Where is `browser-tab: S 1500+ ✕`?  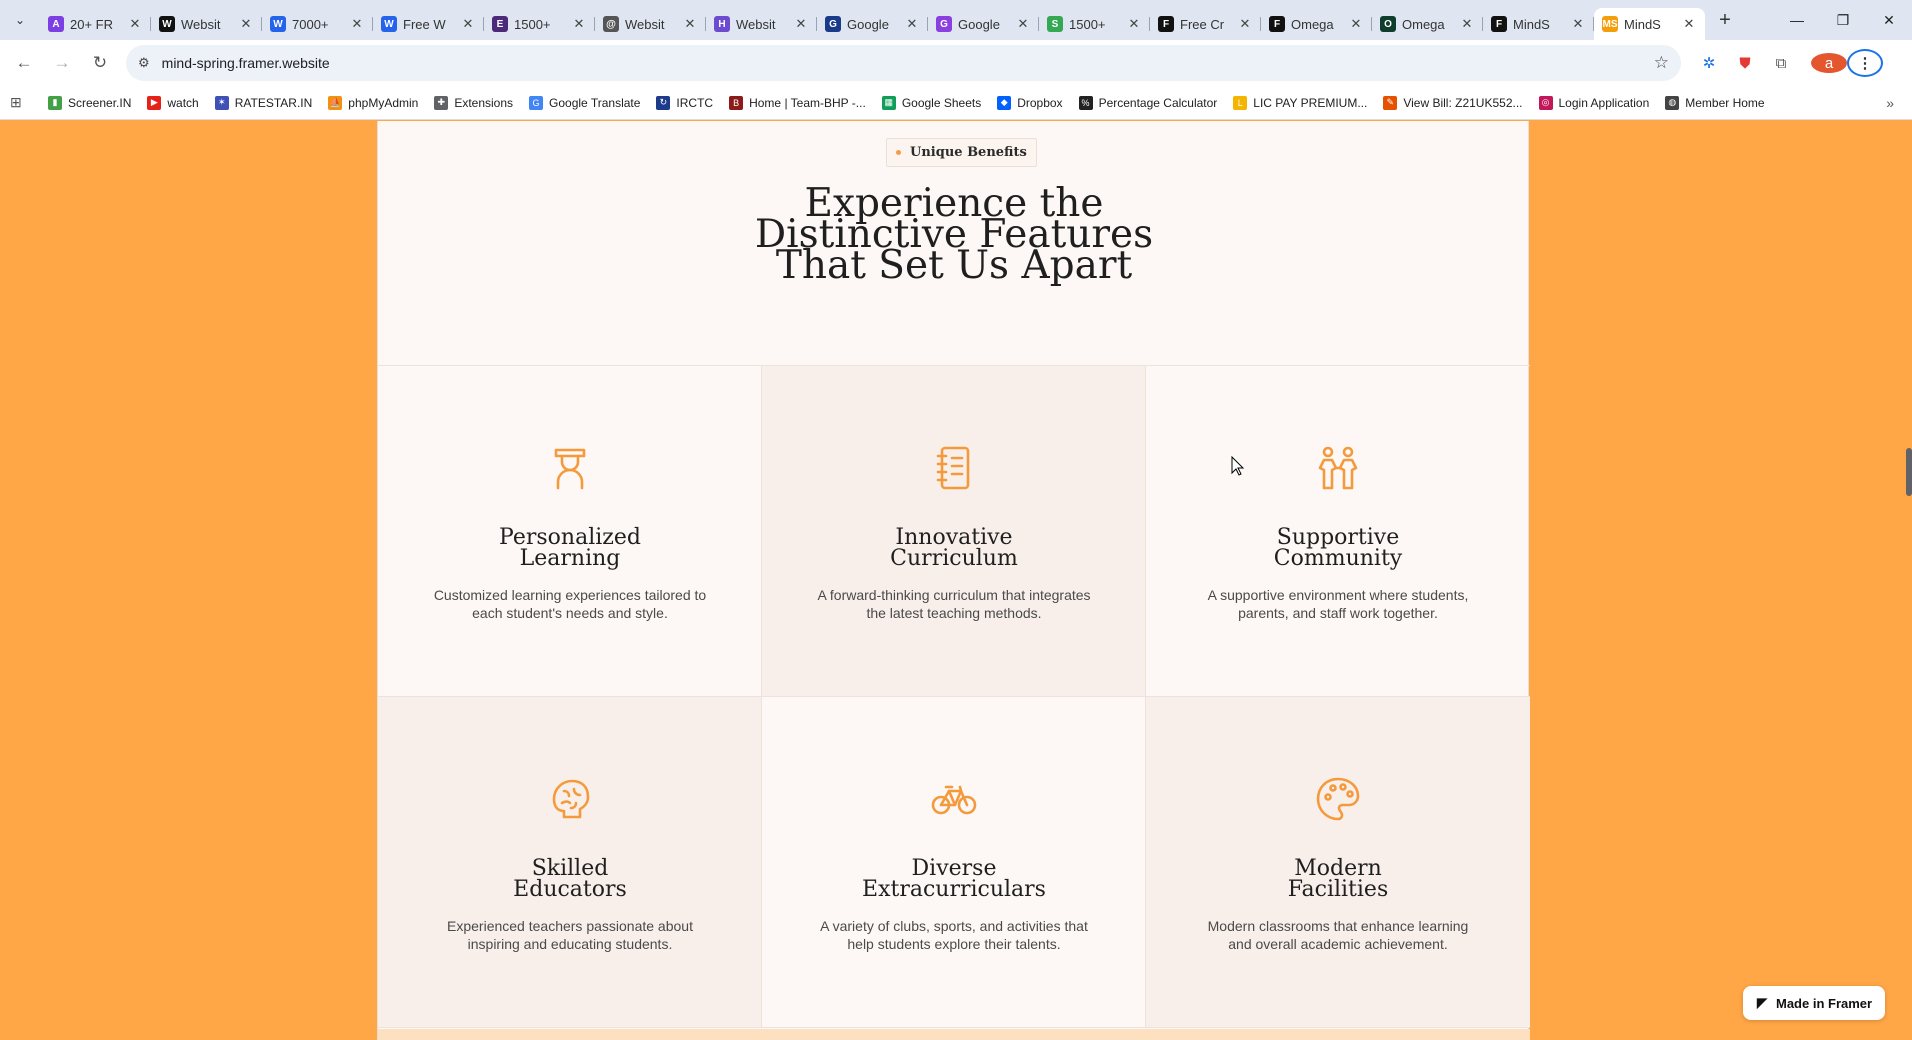 browser-tab: S 1500+ ✕ is located at coordinates (1094, 24).